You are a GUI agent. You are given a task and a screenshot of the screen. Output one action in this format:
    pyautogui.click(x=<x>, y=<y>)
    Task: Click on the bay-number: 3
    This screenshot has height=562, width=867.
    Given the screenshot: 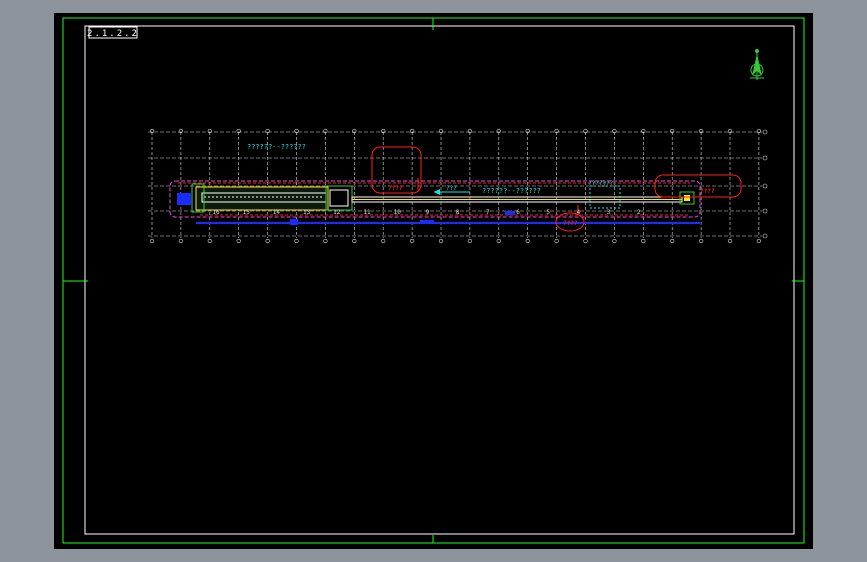 What is the action you would take?
    pyautogui.click(x=609, y=212)
    